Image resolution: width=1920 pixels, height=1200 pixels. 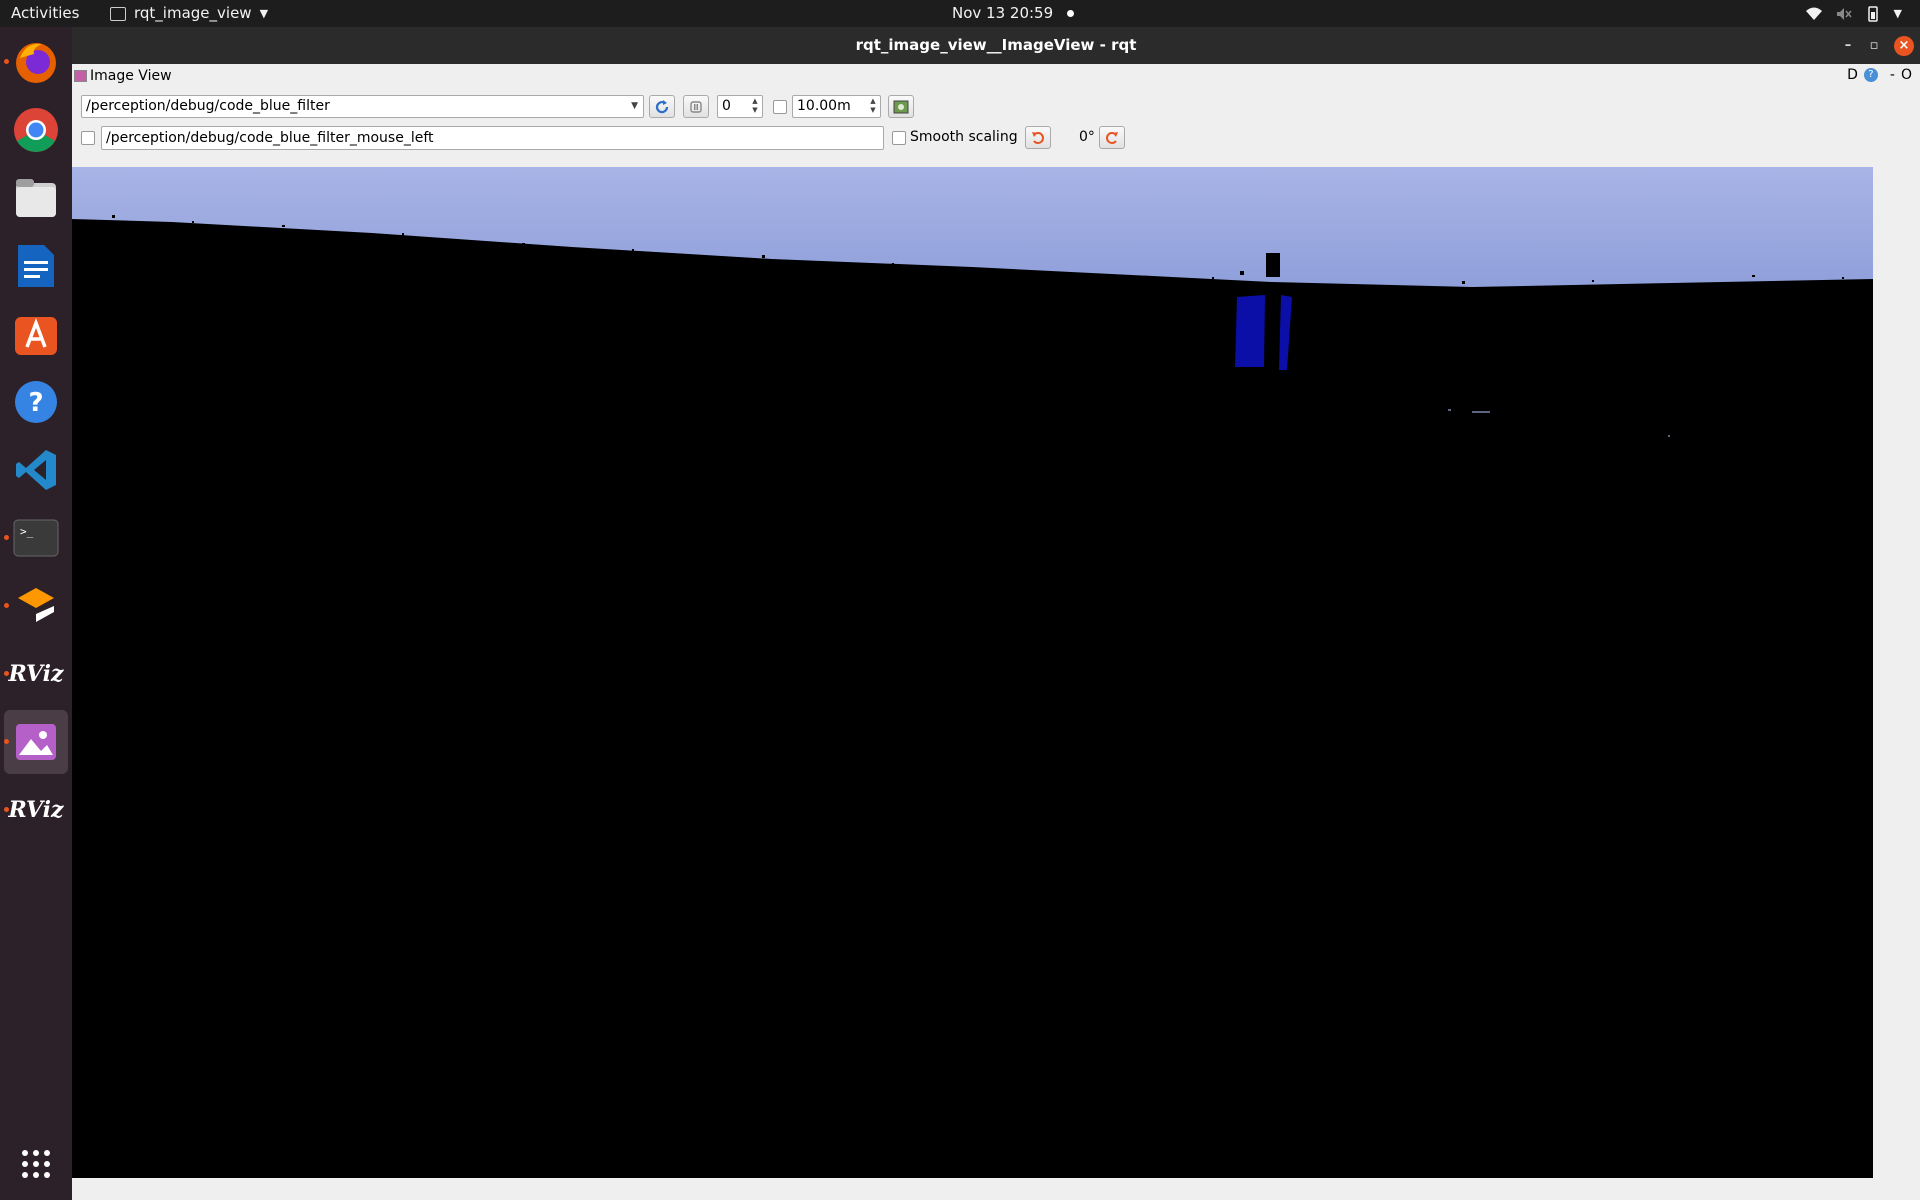 I want to click on image-viewer-icon, so click(x=36, y=742).